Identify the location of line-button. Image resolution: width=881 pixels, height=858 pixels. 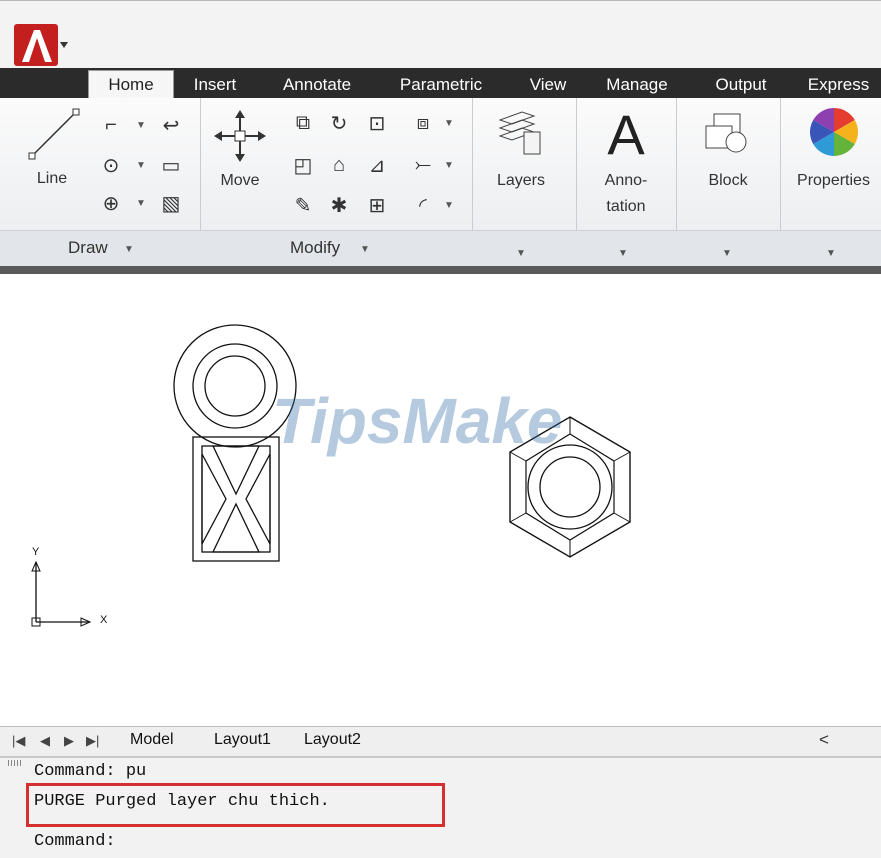
(53, 154).